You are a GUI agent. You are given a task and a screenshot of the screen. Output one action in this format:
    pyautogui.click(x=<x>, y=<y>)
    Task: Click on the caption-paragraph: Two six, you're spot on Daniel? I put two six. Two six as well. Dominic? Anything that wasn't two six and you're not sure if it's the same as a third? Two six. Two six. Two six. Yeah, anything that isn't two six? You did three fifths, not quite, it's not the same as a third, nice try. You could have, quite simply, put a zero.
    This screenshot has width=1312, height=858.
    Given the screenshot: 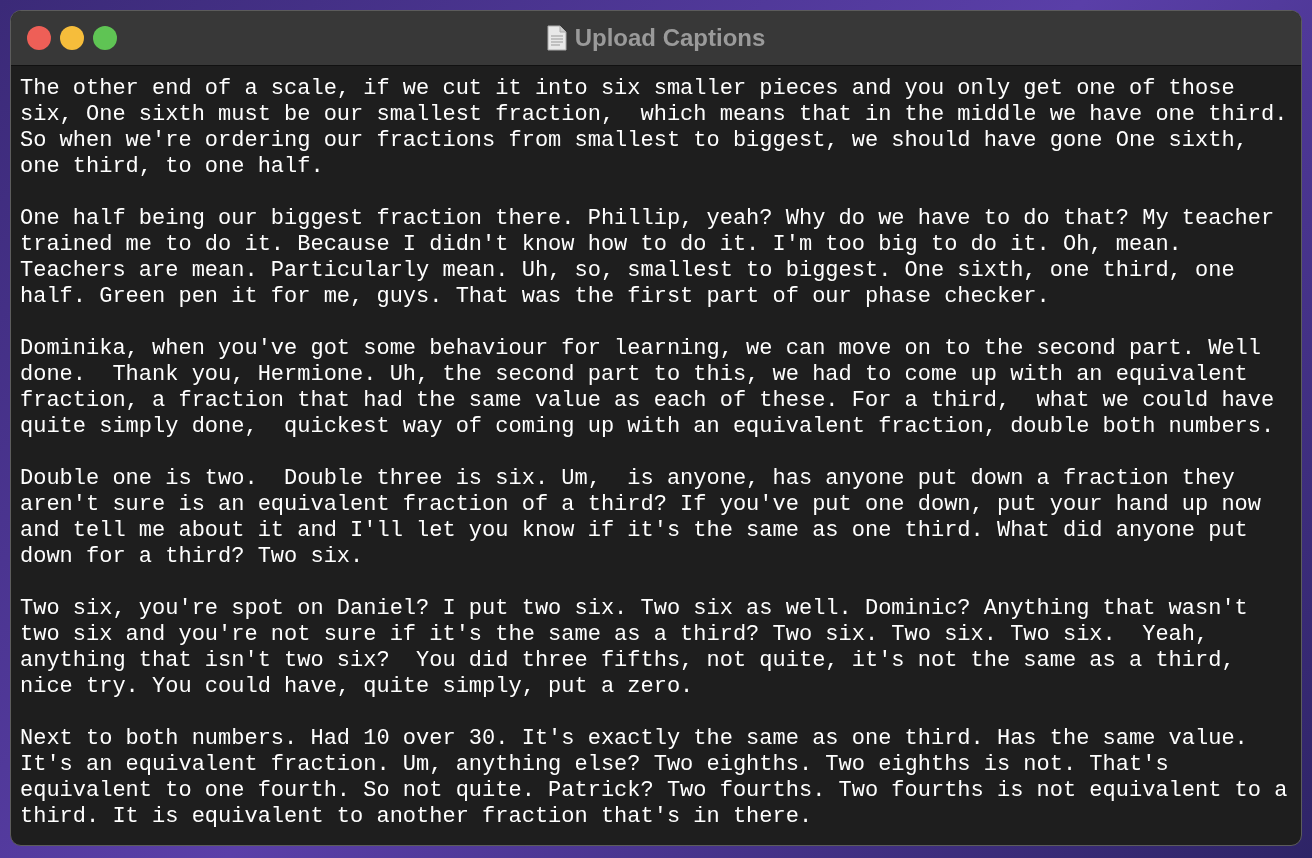 What is the action you would take?
    pyautogui.click(x=634, y=648)
    